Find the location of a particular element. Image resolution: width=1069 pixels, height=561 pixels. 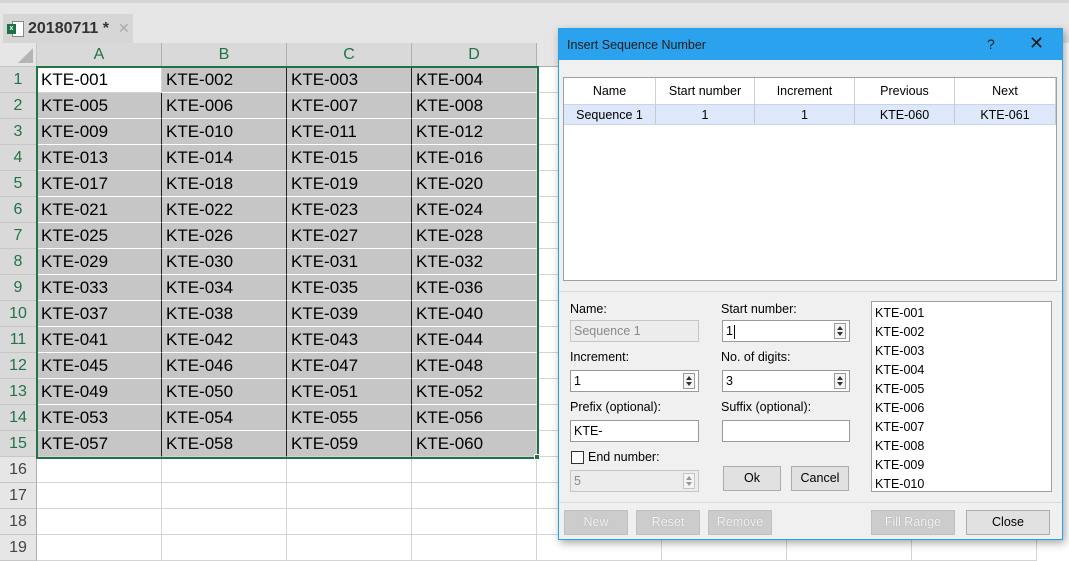

row-header: 11 is located at coordinates (18, 340).